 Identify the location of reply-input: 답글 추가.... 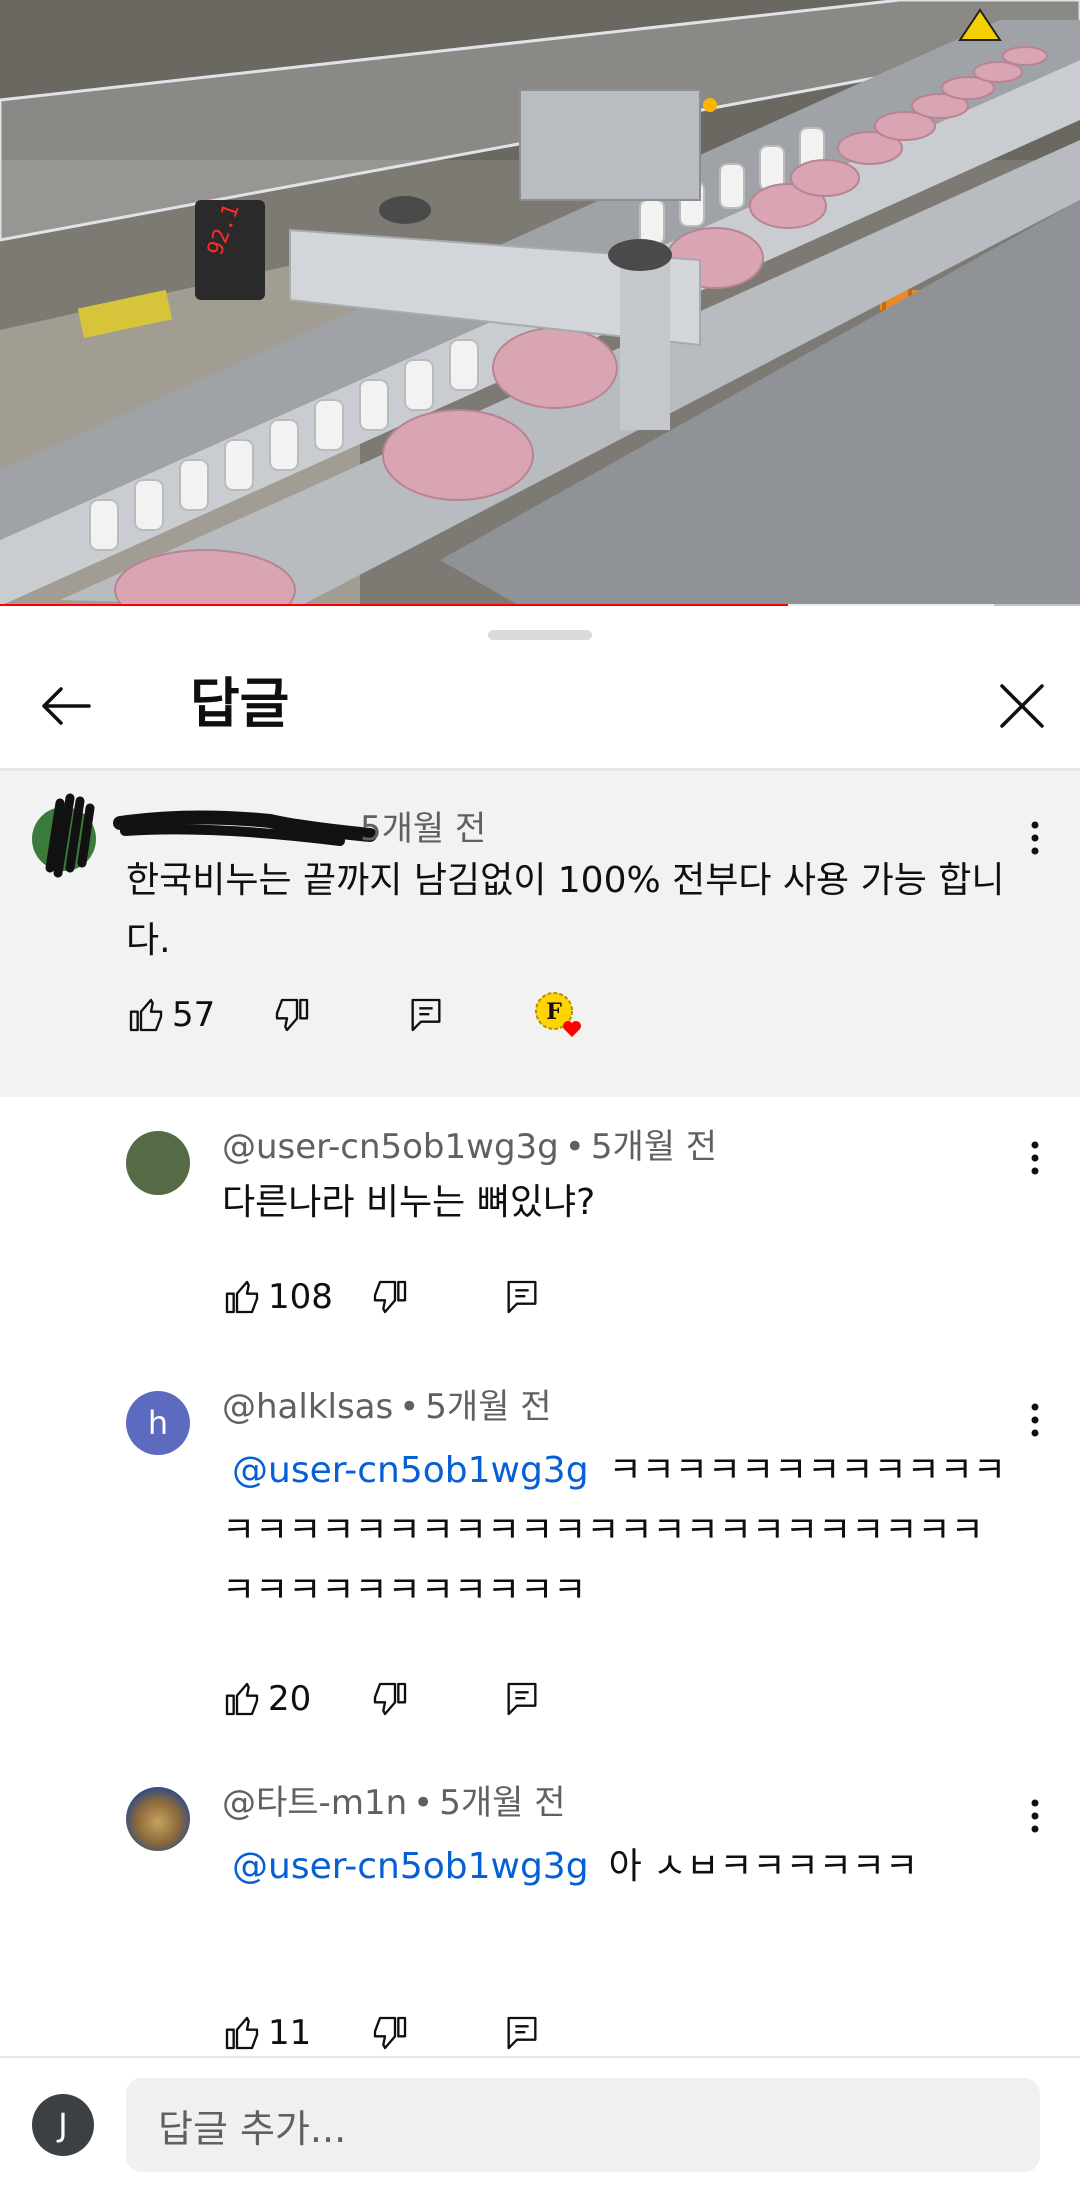
(583, 2125).